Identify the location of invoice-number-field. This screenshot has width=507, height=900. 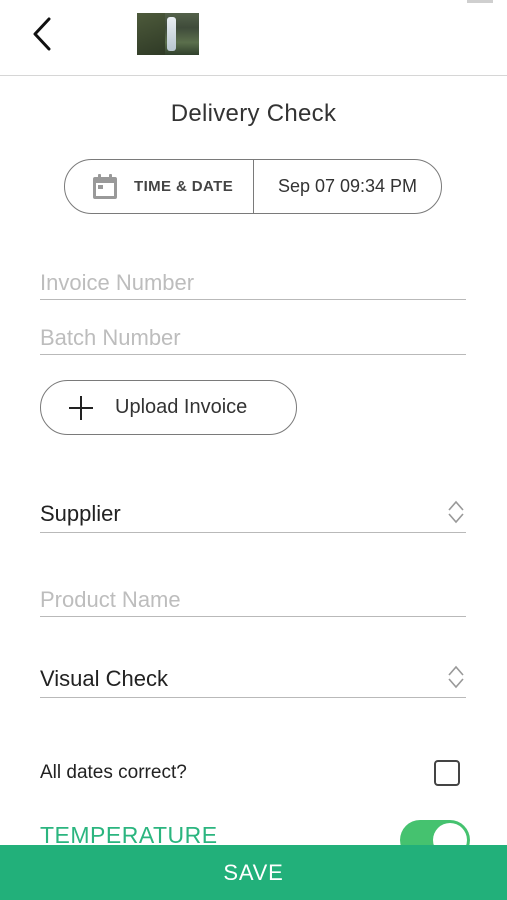
(253, 278).